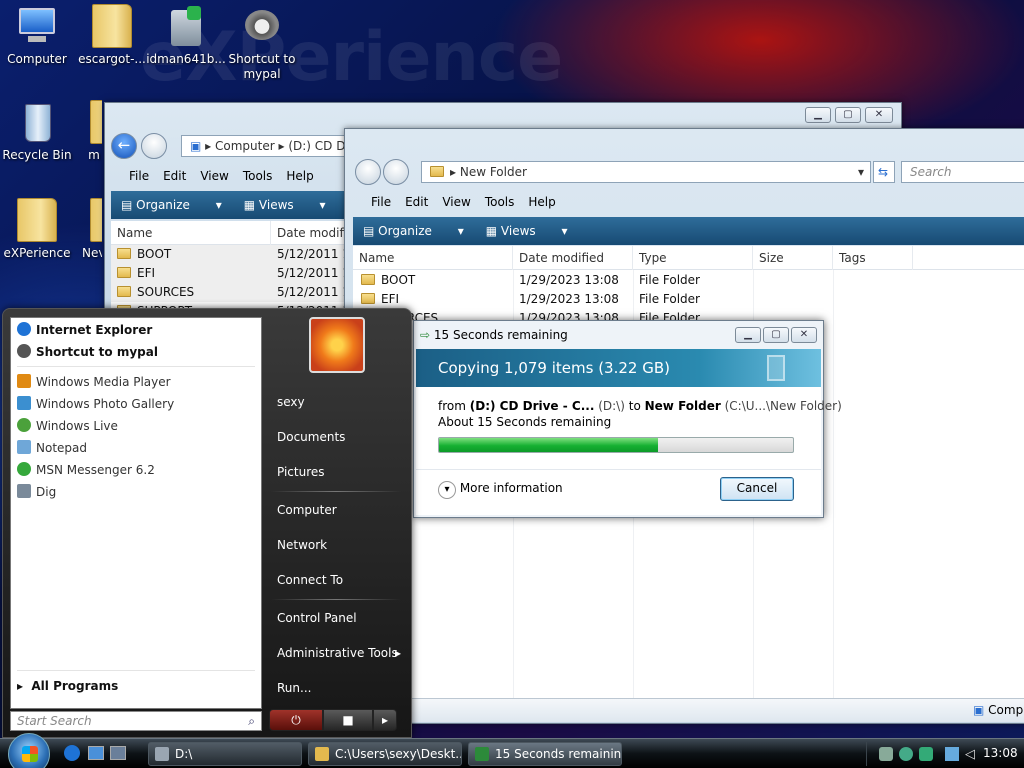 The height and width of the screenshot is (768, 1024). What do you see at coordinates (337, 653) in the screenshot?
I see `start-link-admin-tools: Administrative Tools` at bounding box center [337, 653].